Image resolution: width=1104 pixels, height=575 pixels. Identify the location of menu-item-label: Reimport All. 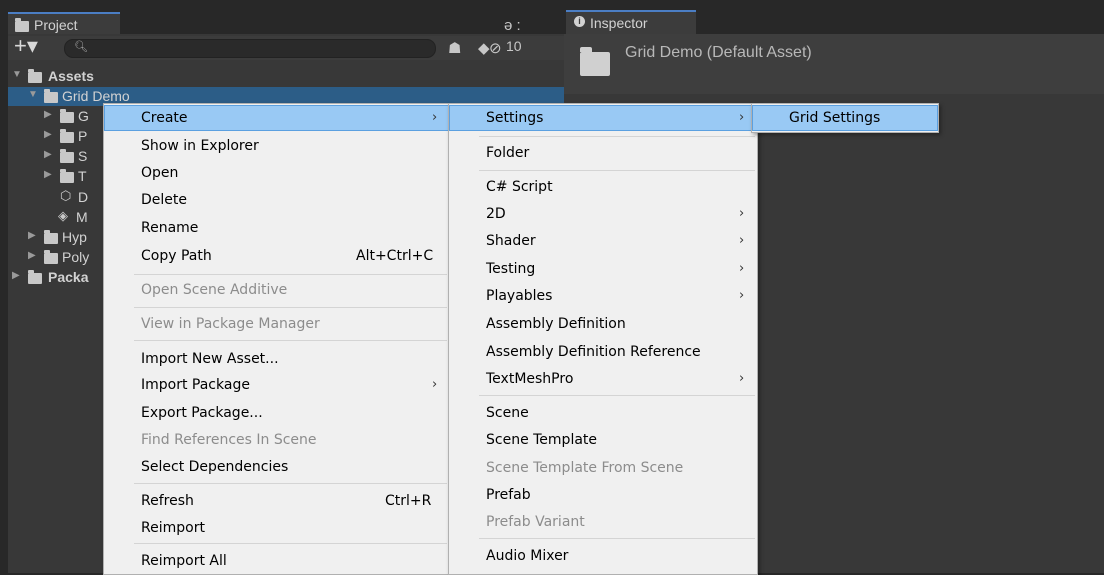
(184, 561).